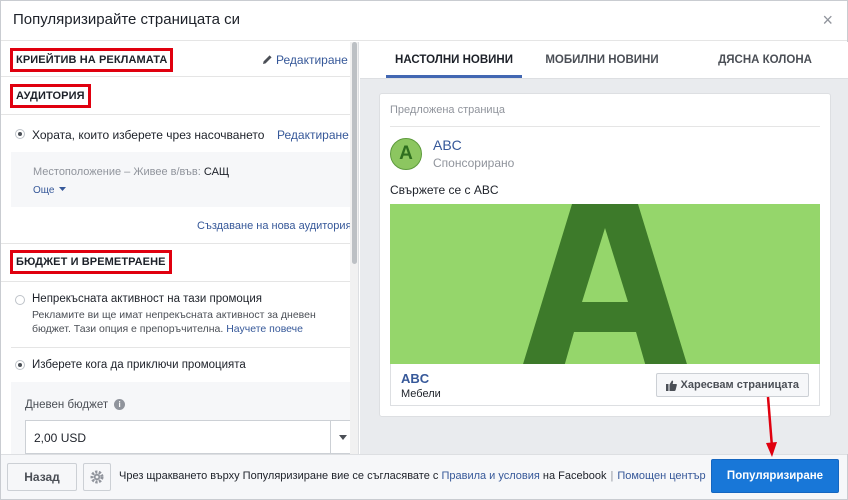  I want to click on settings-button, so click(97, 477).